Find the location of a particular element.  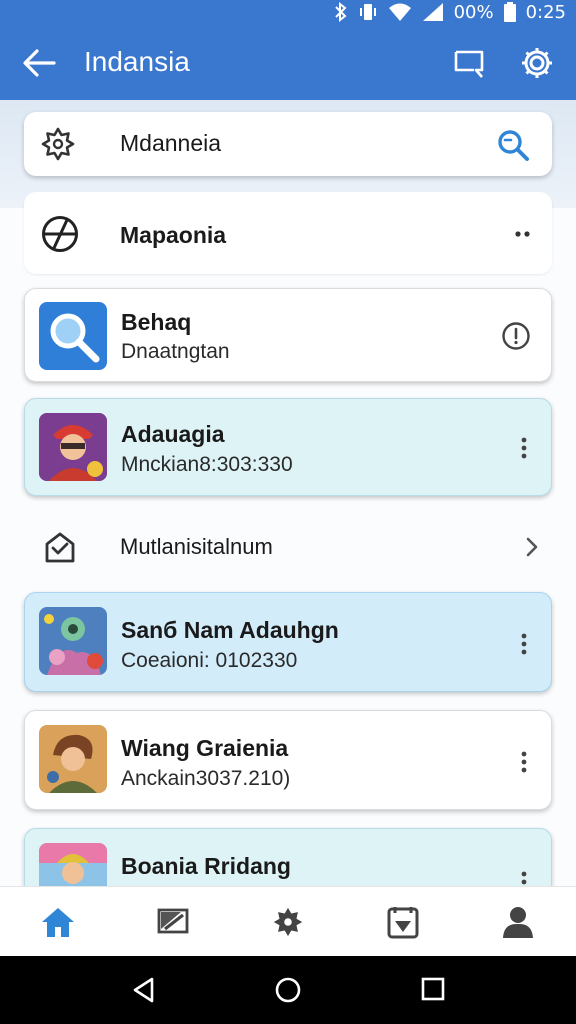

item-title: Wiang Graienia is located at coordinates (205, 748).